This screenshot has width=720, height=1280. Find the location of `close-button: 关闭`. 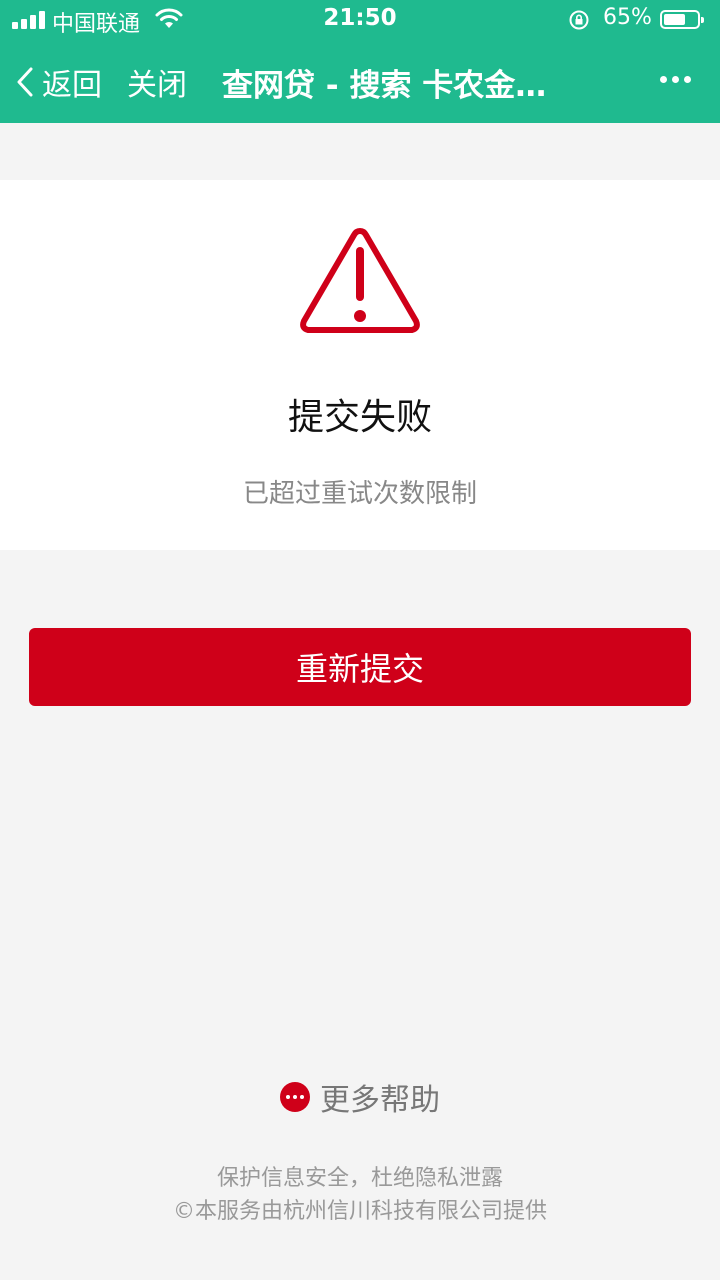

close-button: 关闭 is located at coordinates (157, 82).